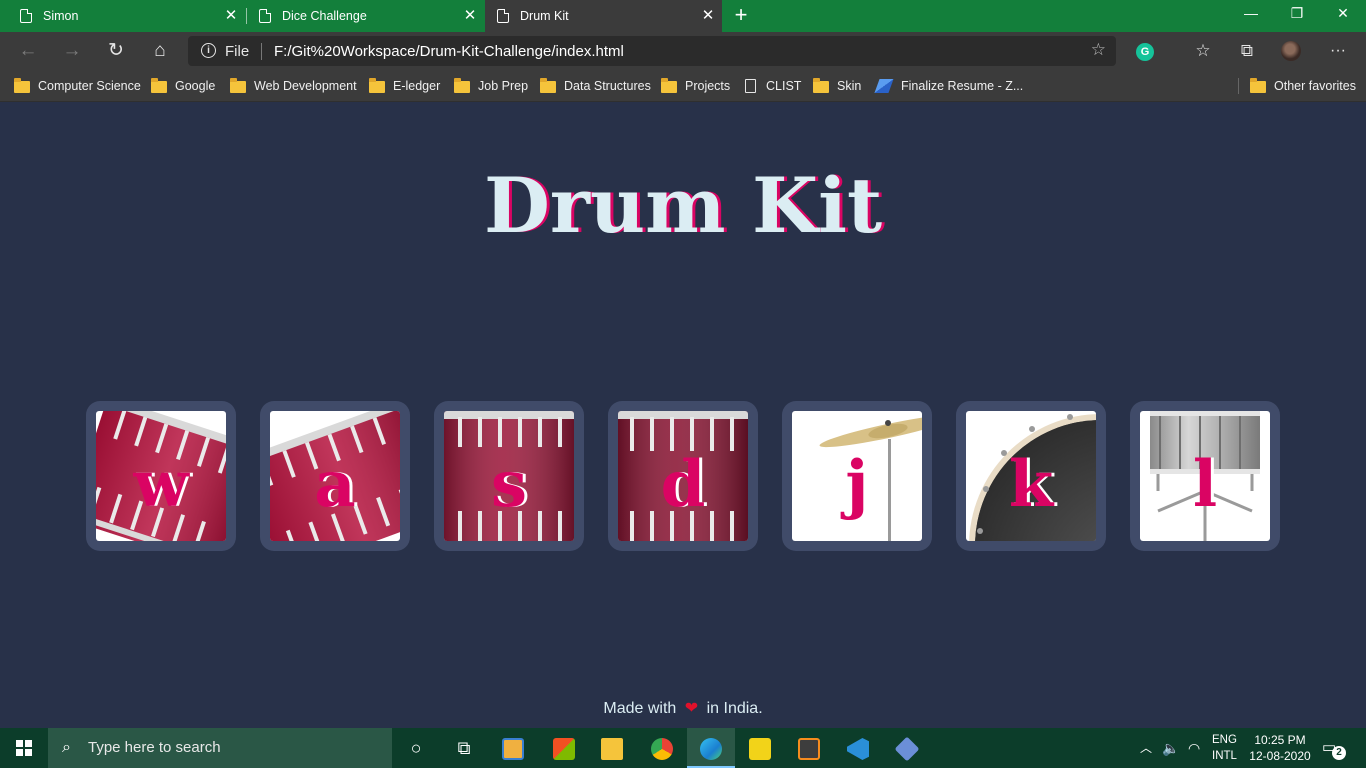 This screenshot has height=768, width=1366. What do you see at coordinates (161, 476) in the screenshot?
I see `drum-button-w: w` at bounding box center [161, 476].